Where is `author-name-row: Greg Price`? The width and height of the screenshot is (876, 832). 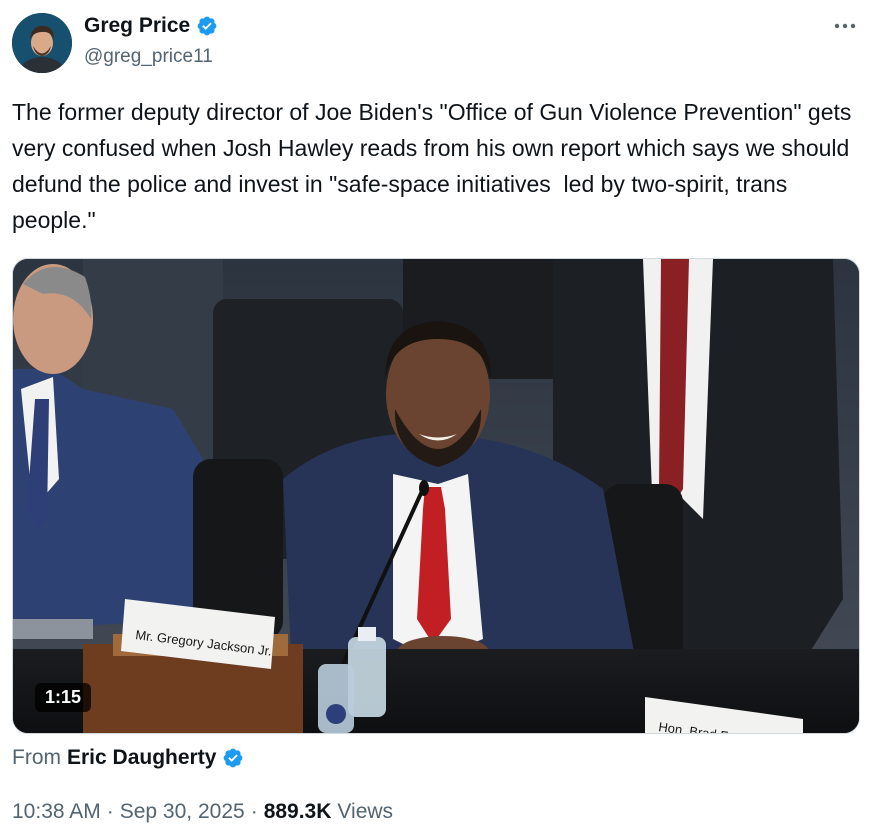
author-name-row: Greg Price is located at coordinates (151, 26).